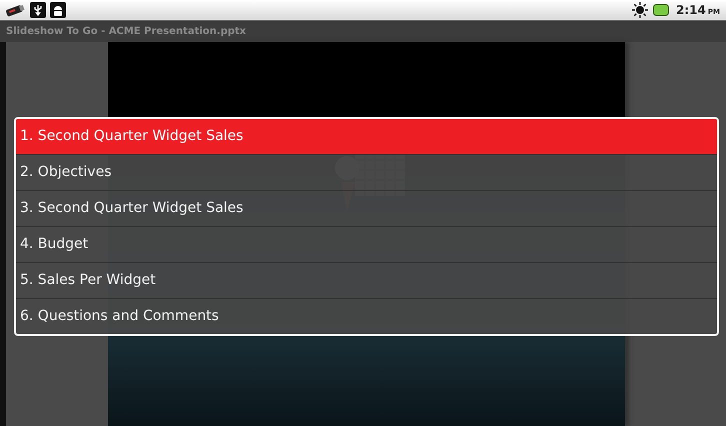 The image size is (726, 426). I want to click on flash-drive-icon, so click(15, 10).